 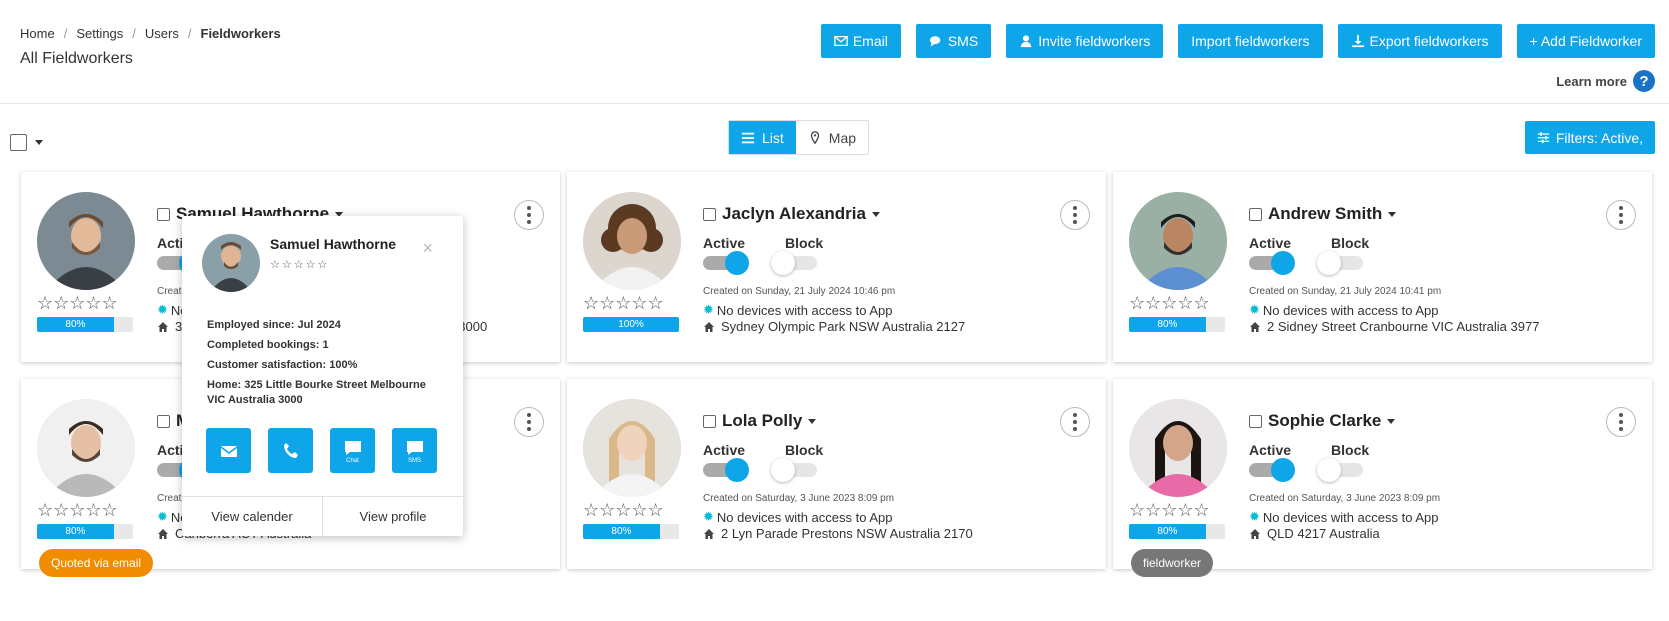 I want to click on user-icon, so click(x=1026, y=41).